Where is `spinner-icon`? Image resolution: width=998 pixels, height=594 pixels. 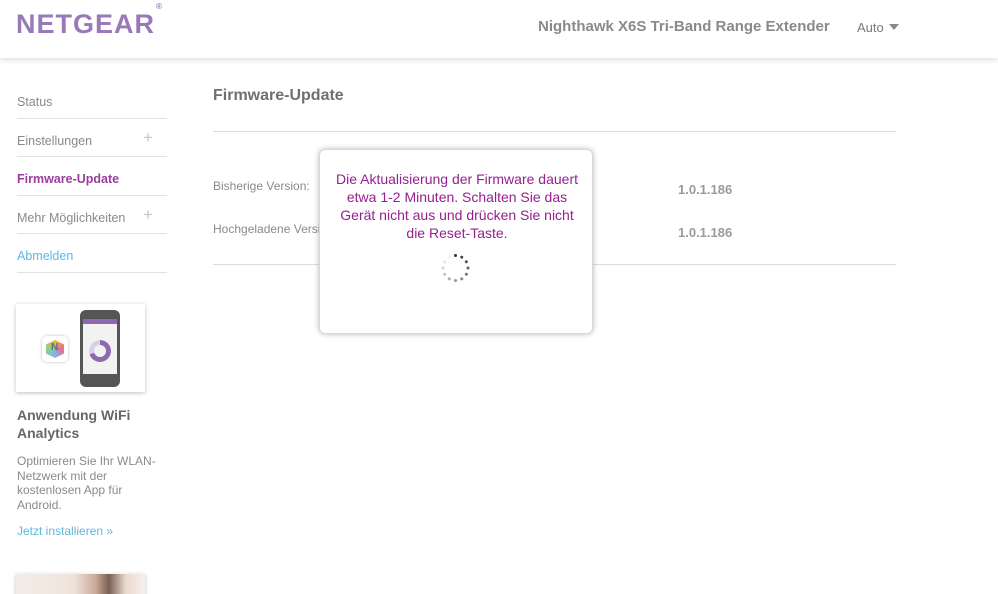
spinner-icon is located at coordinates (456, 268).